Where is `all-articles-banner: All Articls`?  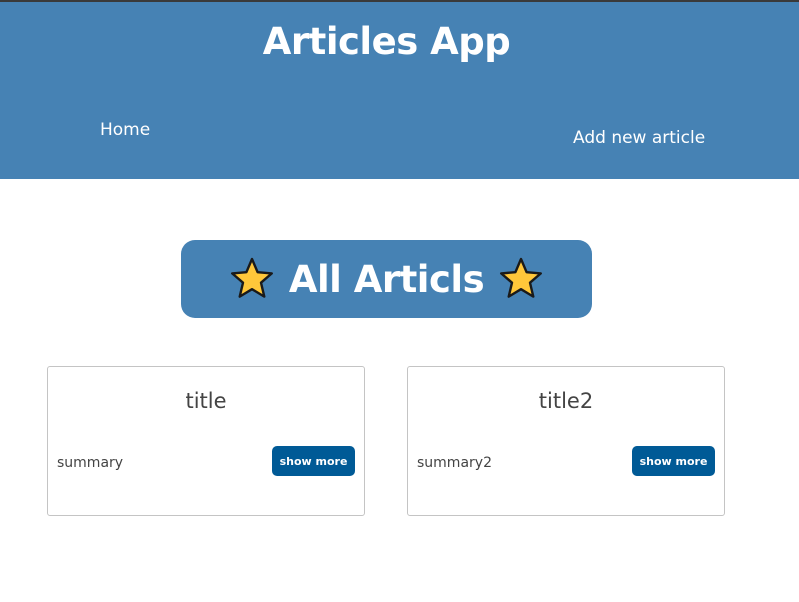 all-articles-banner: All Articls is located at coordinates (386, 279).